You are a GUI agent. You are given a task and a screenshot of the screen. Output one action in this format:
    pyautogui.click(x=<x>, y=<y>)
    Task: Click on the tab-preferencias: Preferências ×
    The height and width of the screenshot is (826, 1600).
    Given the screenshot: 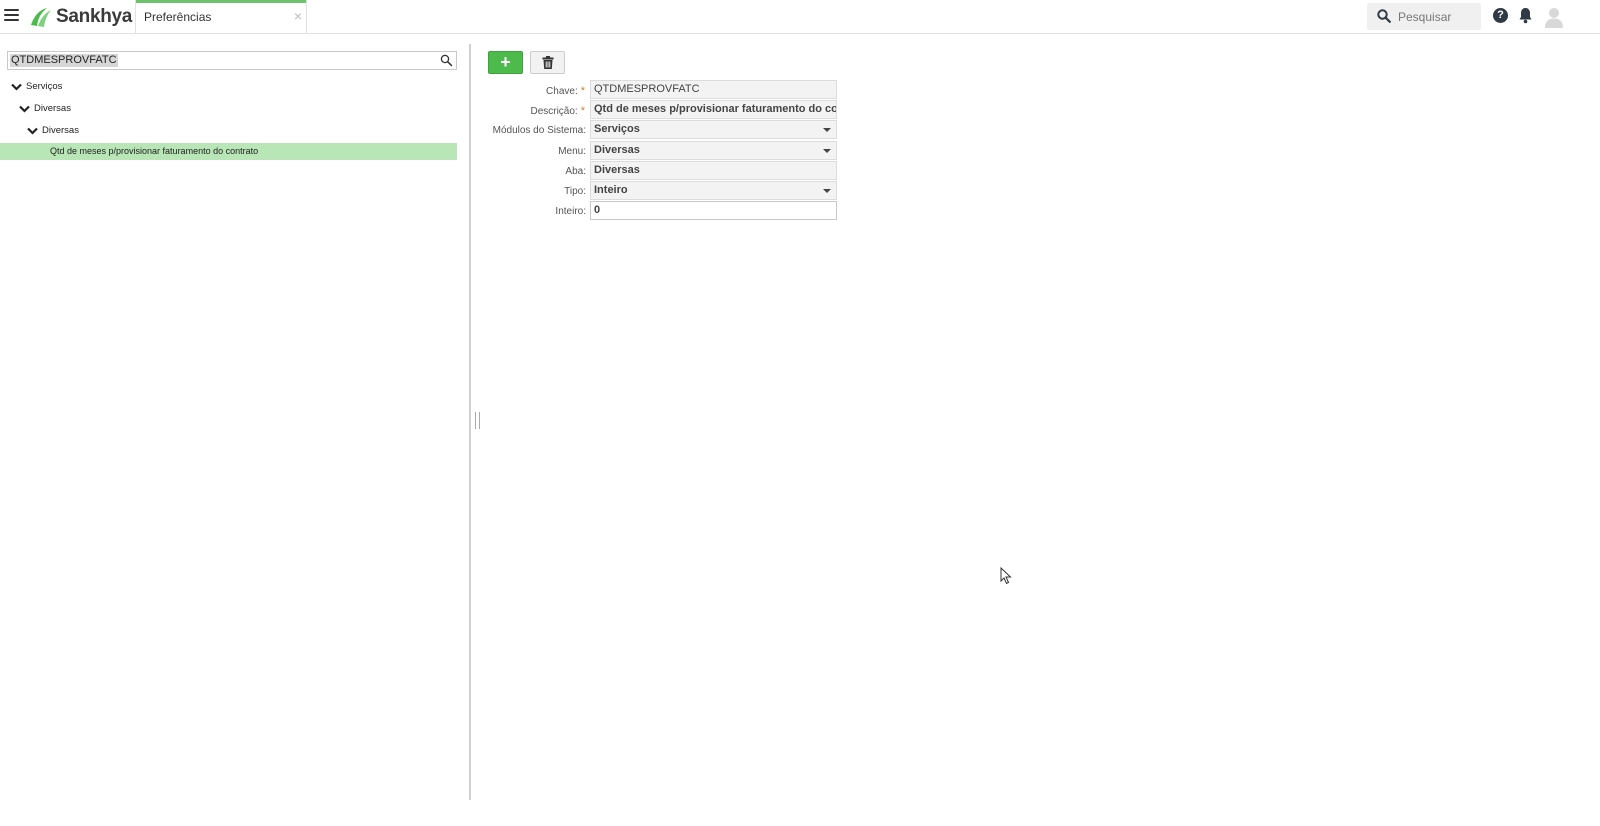 What is the action you would take?
    pyautogui.click(x=221, y=16)
    